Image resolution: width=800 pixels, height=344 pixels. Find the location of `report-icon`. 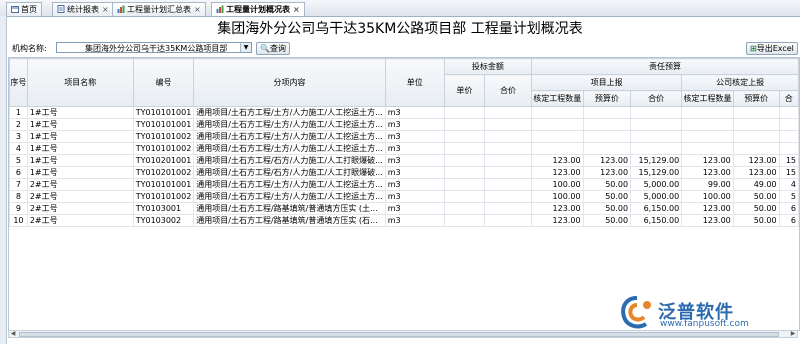

report-icon is located at coordinates (61, 8).